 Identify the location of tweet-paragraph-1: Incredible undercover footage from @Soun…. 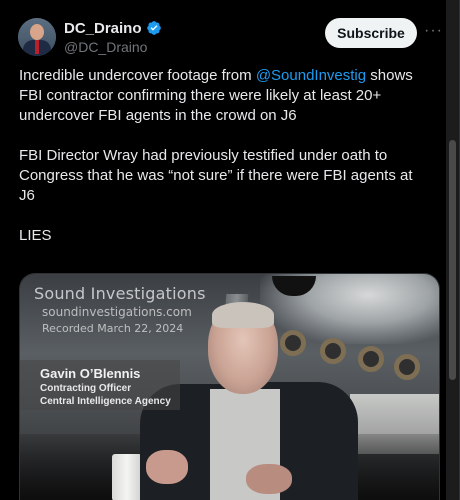
(224, 96).